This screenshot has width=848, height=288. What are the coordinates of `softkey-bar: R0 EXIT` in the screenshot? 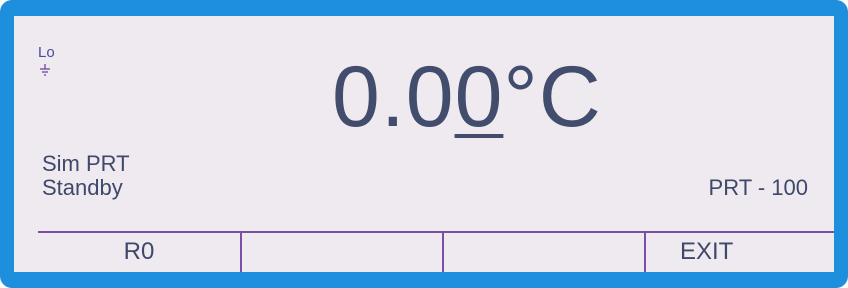 It's located at (436, 252).